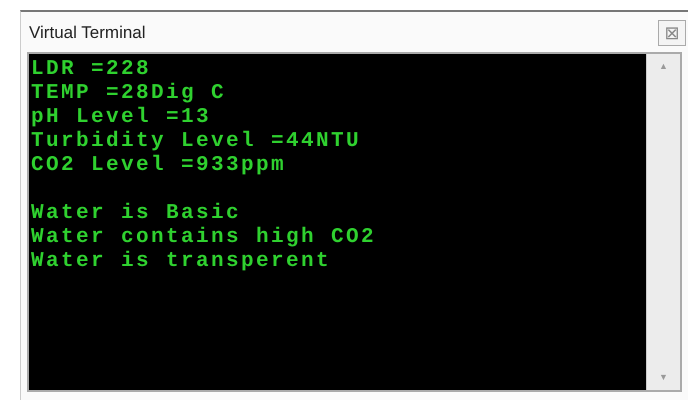  I want to click on terminal-line: Water contains high CO2, so click(204, 238).